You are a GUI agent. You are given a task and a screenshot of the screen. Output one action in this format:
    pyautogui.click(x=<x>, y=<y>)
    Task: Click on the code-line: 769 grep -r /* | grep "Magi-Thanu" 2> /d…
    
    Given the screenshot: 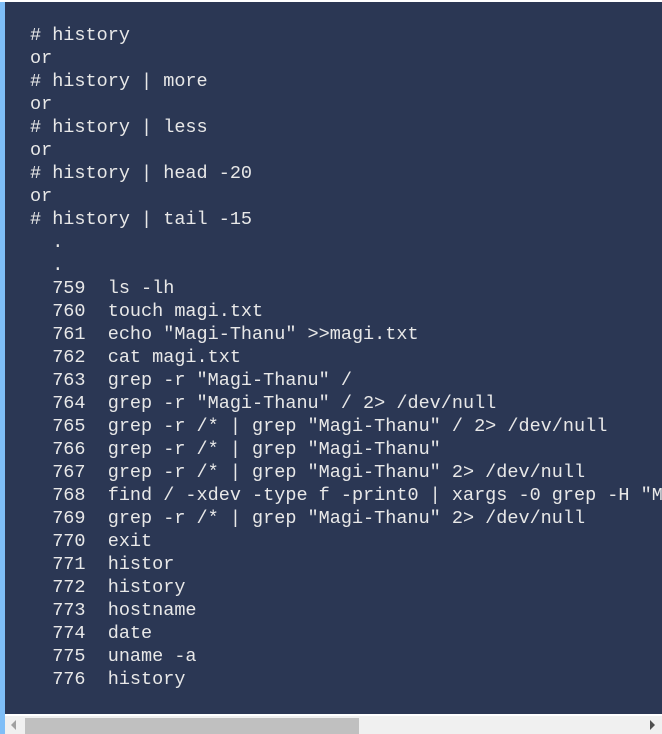 What is the action you would take?
    pyautogui.click(x=308, y=518)
    